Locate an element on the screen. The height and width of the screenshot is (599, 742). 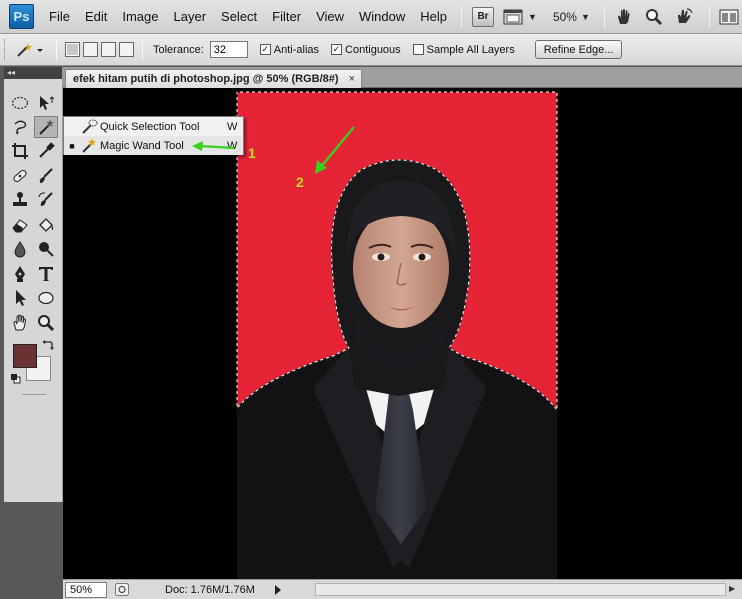
close-icon: × is located at coordinates (352, 79).